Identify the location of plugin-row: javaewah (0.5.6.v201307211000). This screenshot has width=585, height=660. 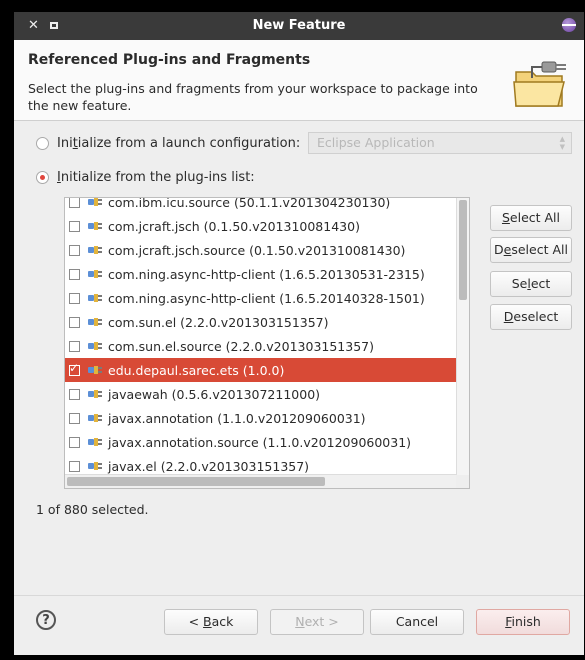
(261, 394).